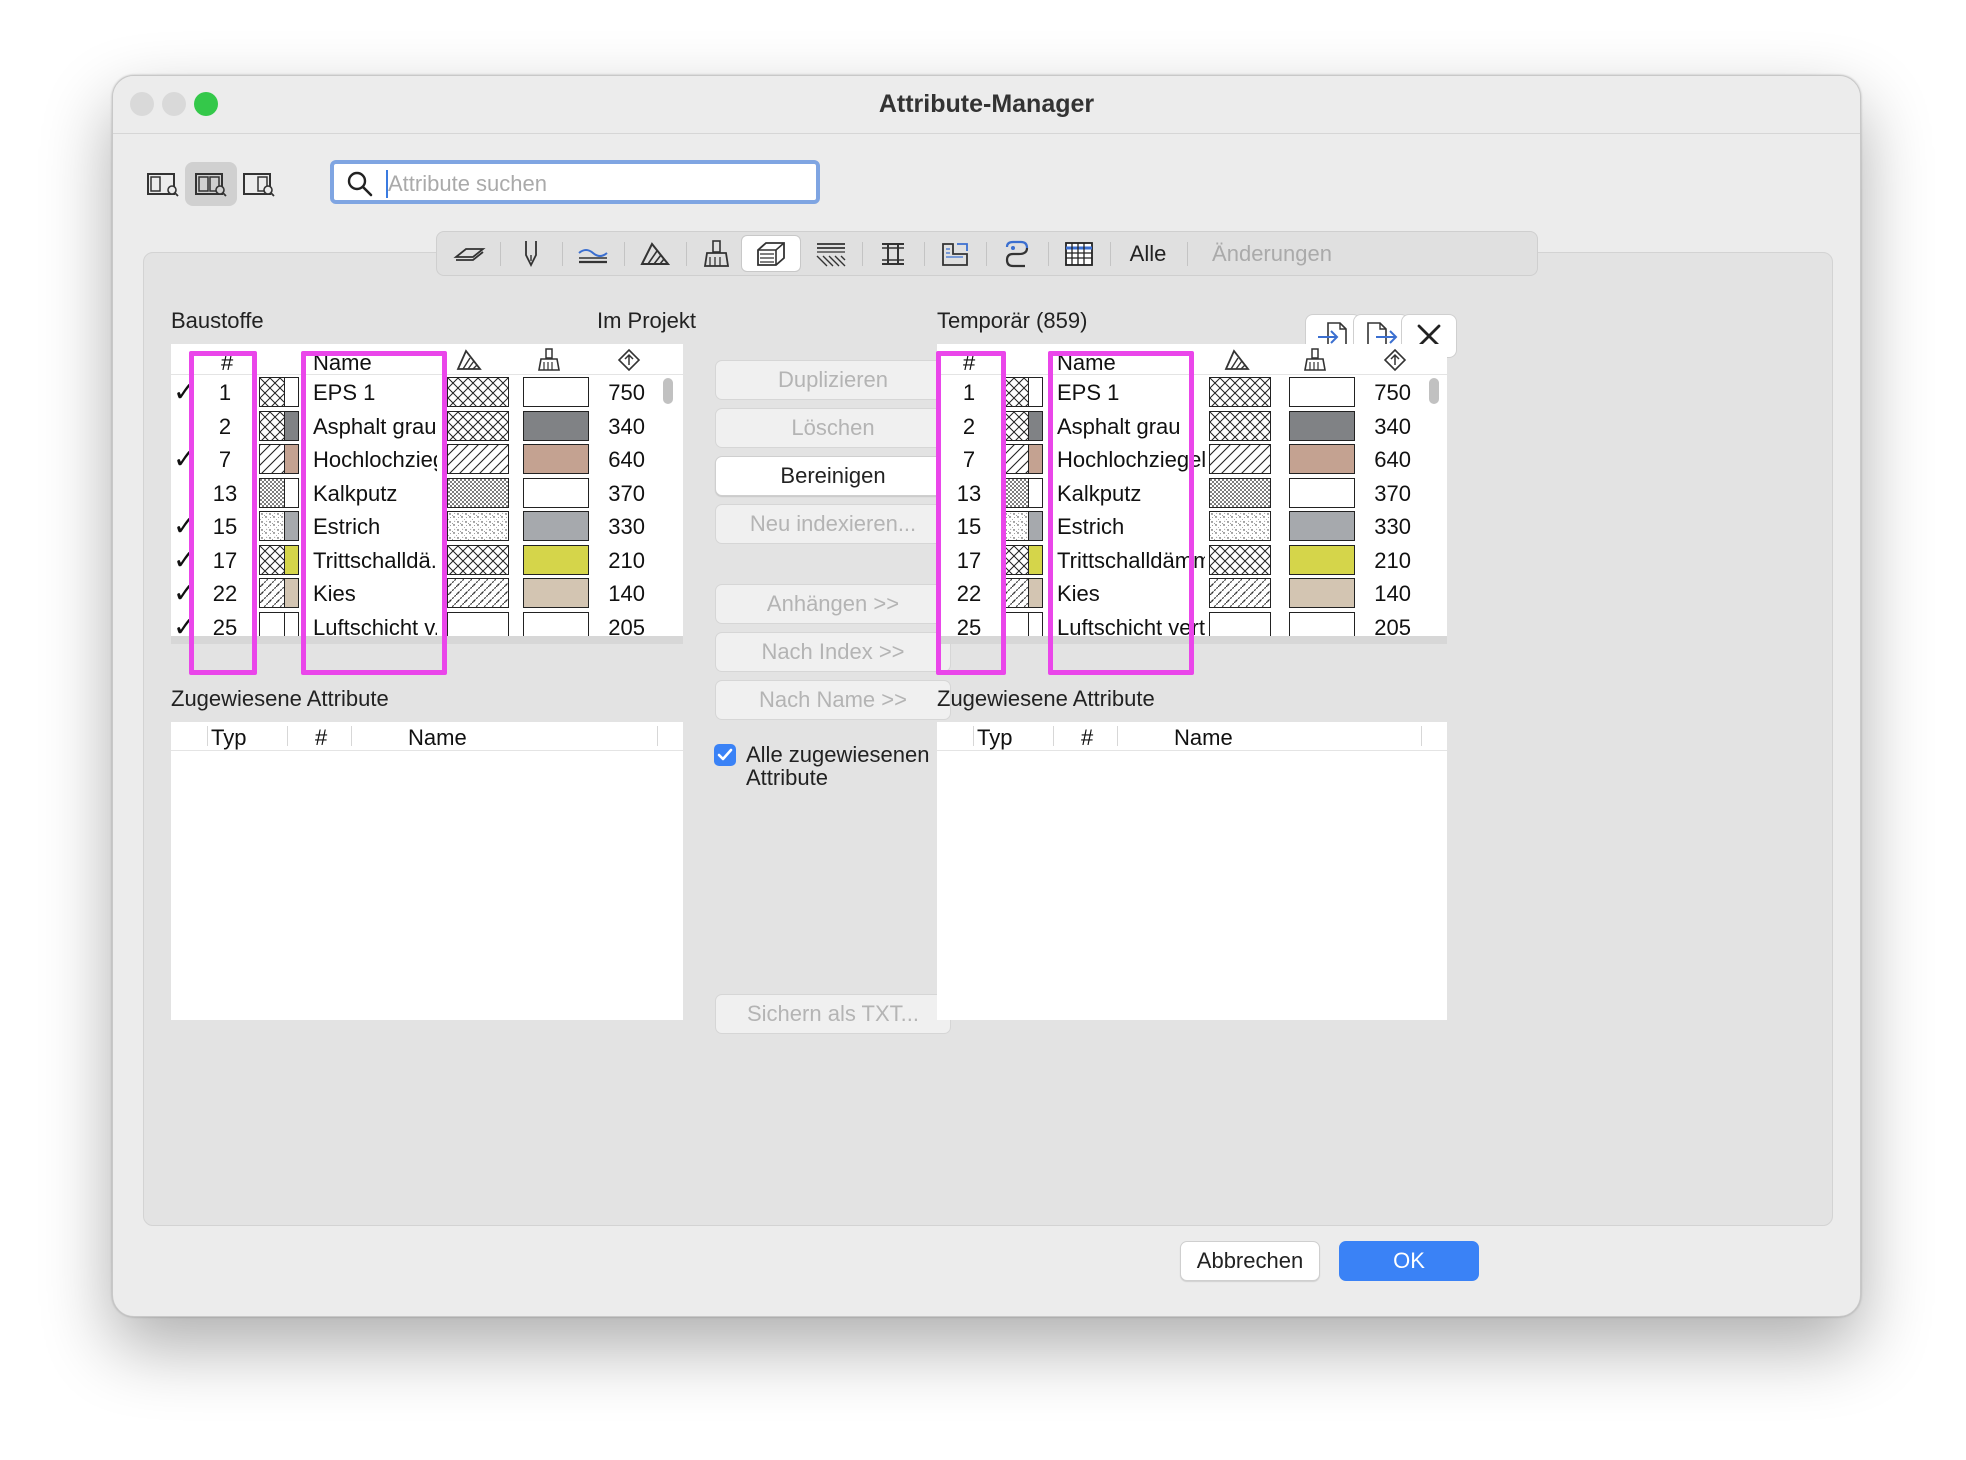  Describe the element at coordinates (668, 391) in the screenshot. I see `left-table-scrollbar` at that location.